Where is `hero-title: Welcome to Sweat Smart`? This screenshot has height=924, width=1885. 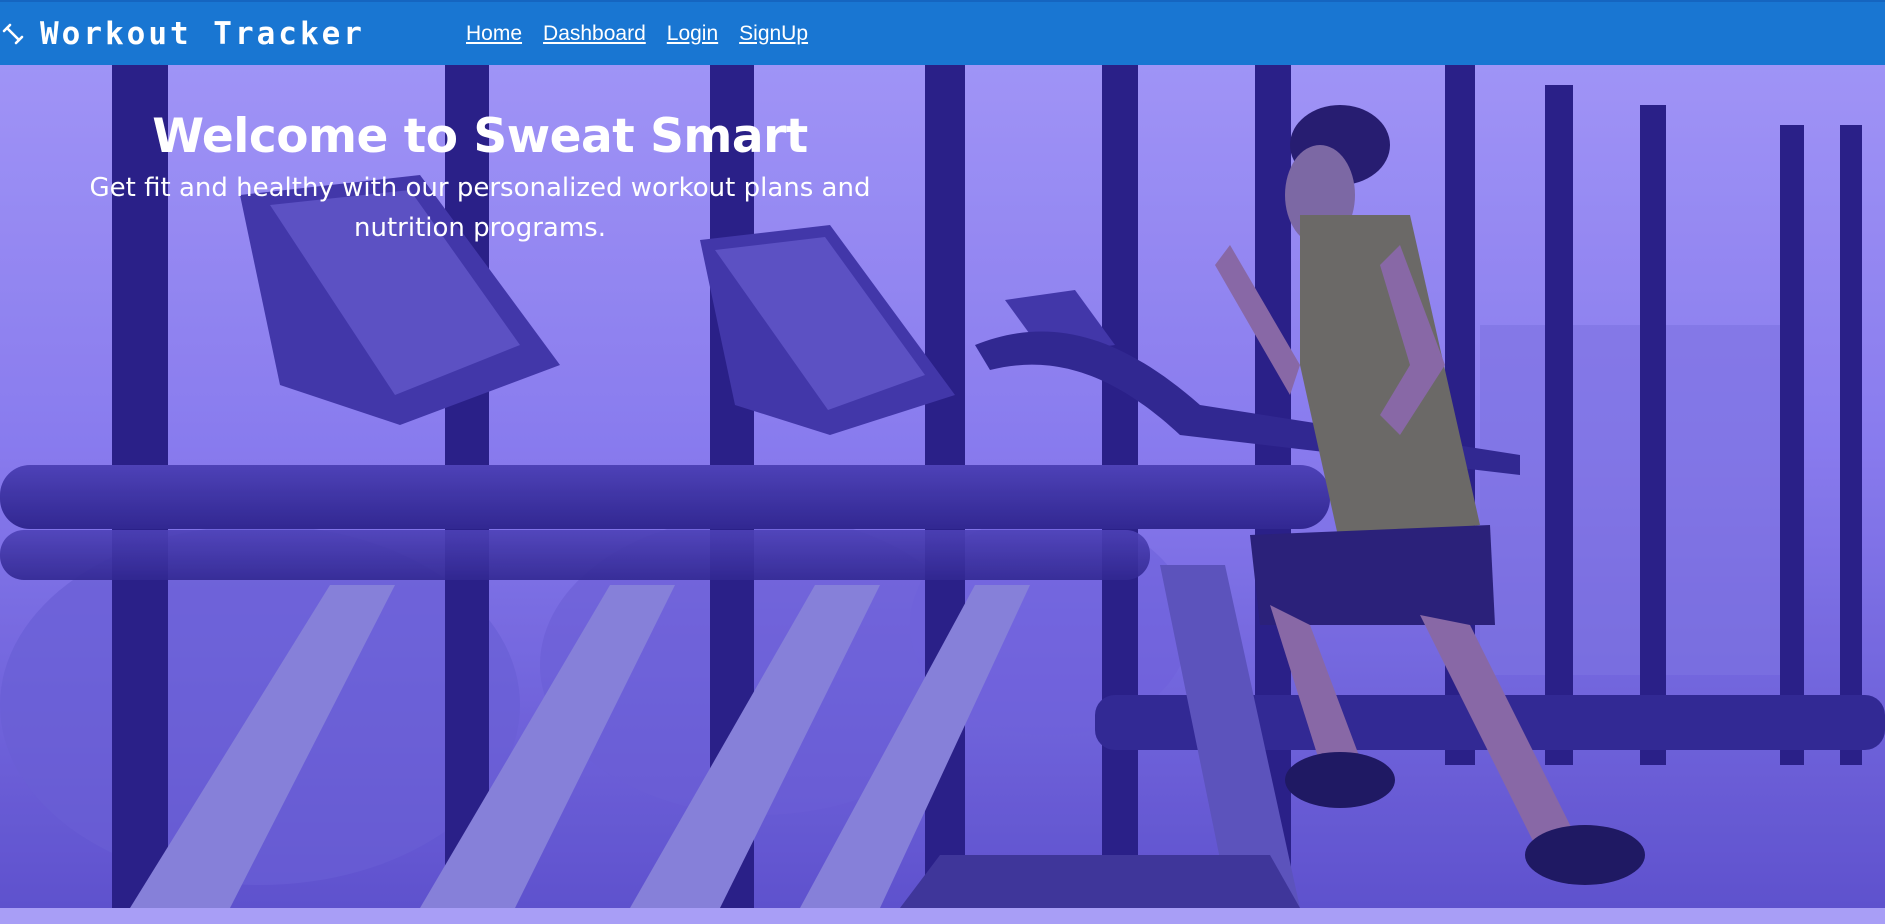 hero-title: Welcome to Sweat Smart is located at coordinates (480, 136).